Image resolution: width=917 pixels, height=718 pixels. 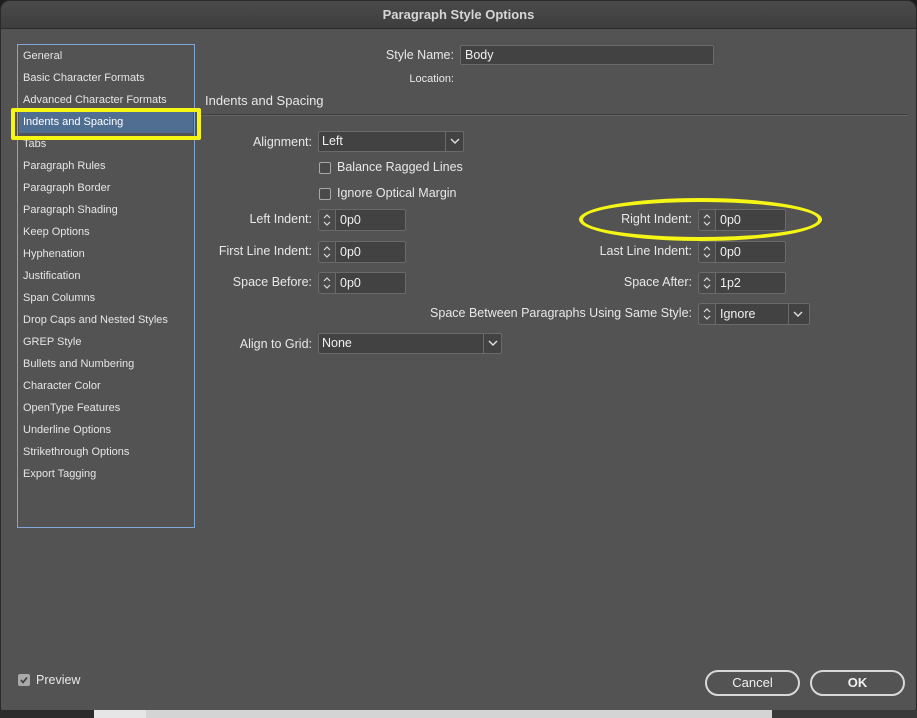 I want to click on alignment-label: Alignment:, so click(x=282, y=142).